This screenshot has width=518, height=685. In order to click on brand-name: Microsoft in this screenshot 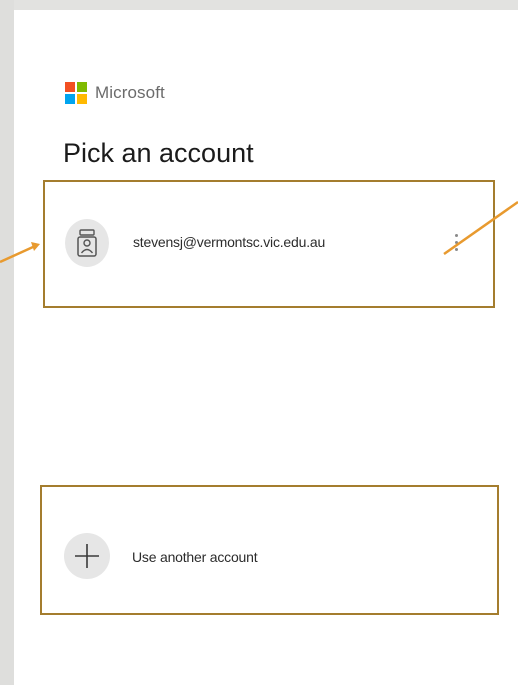, I will do `click(130, 92)`.